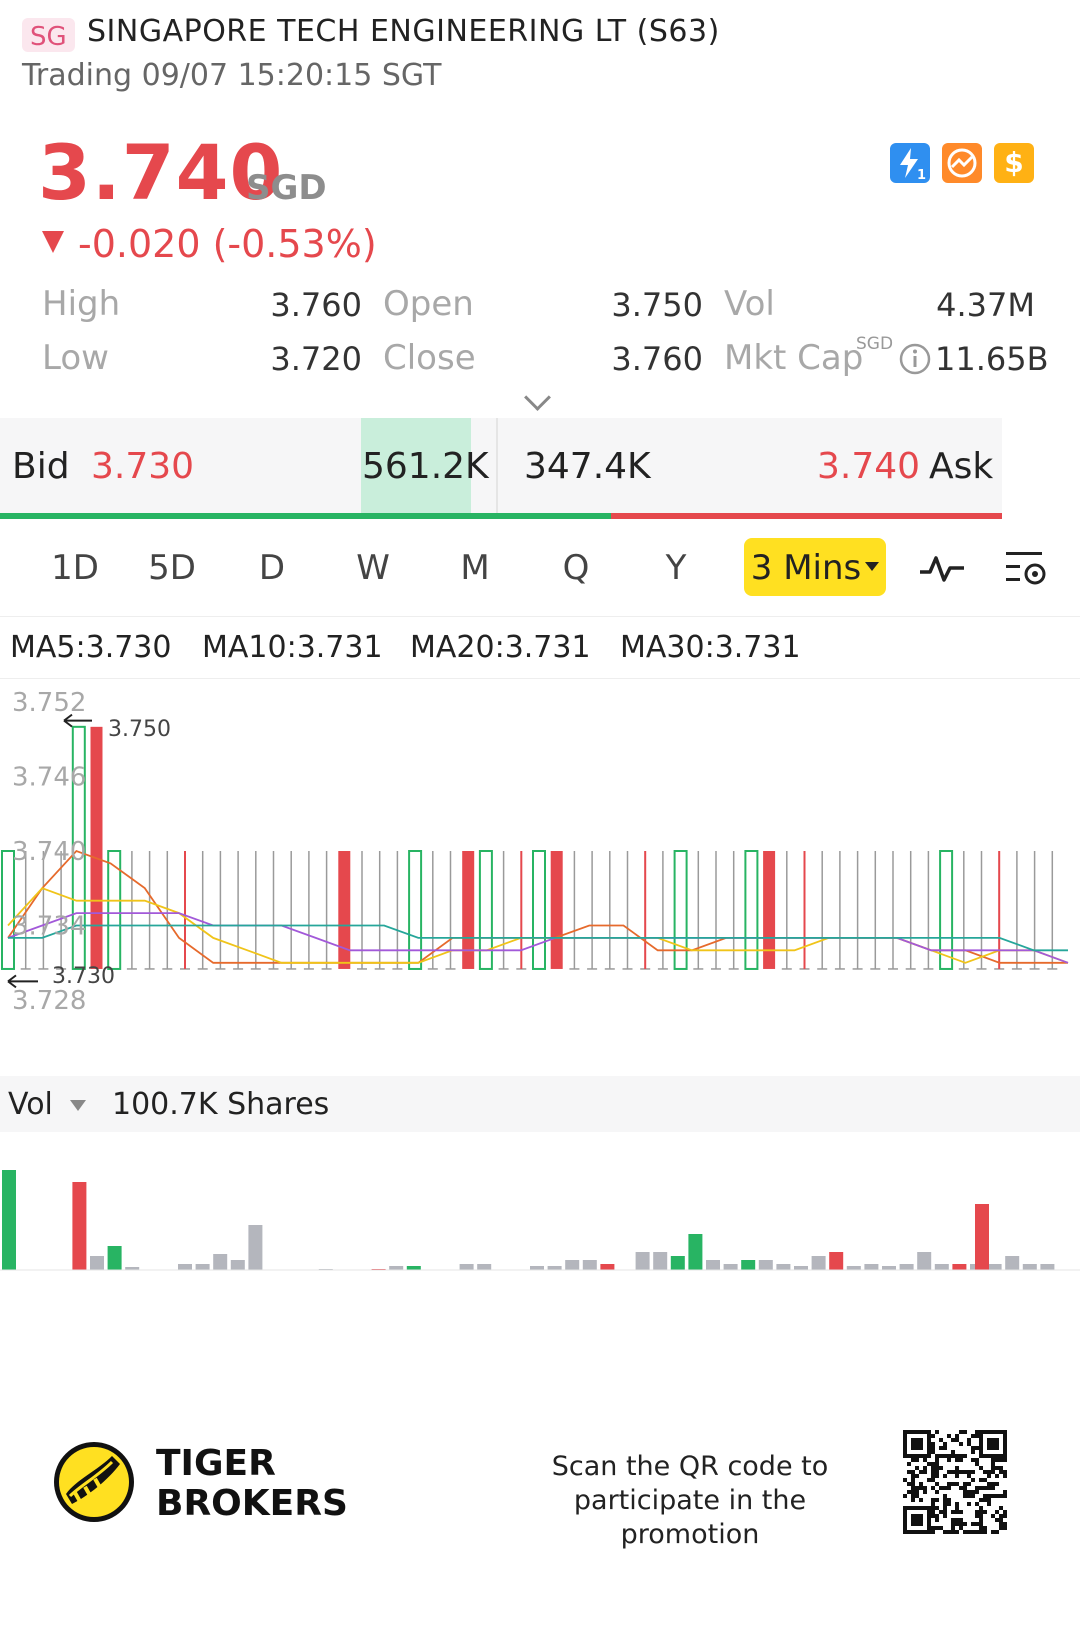  I want to click on trend-badge-icon, so click(962, 163).